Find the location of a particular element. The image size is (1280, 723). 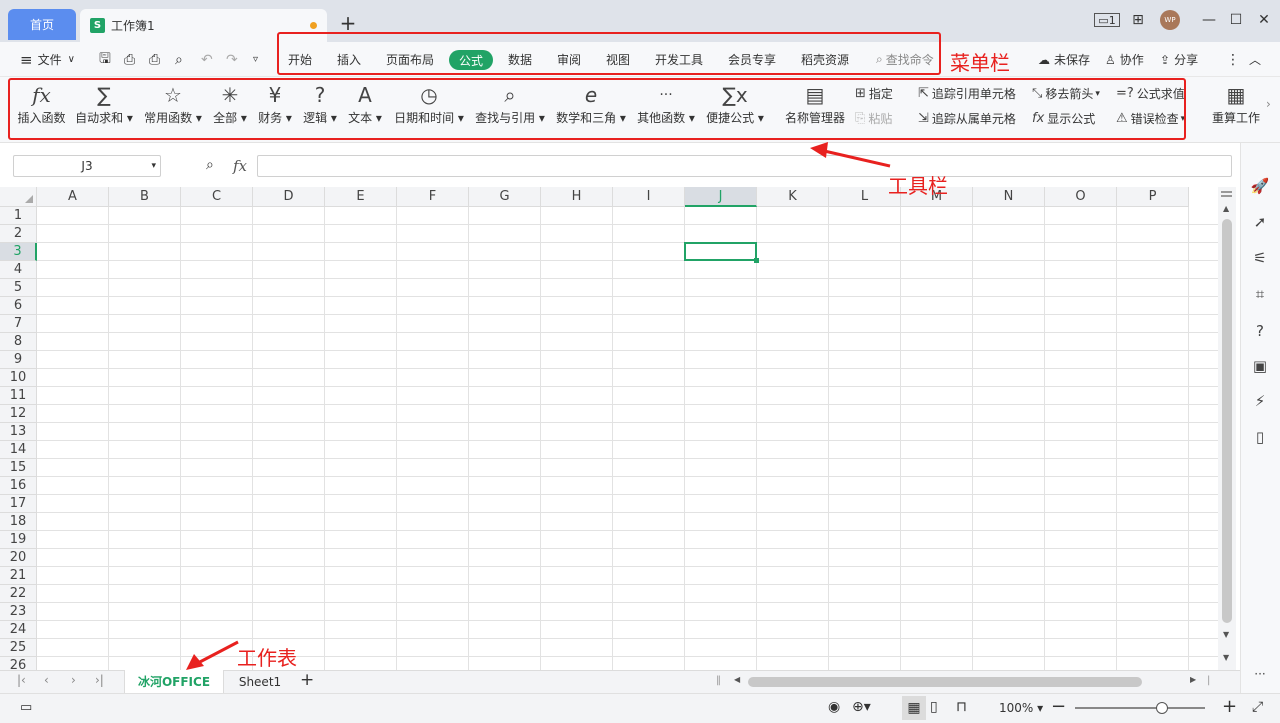

column-header-o: O is located at coordinates (1081, 197).